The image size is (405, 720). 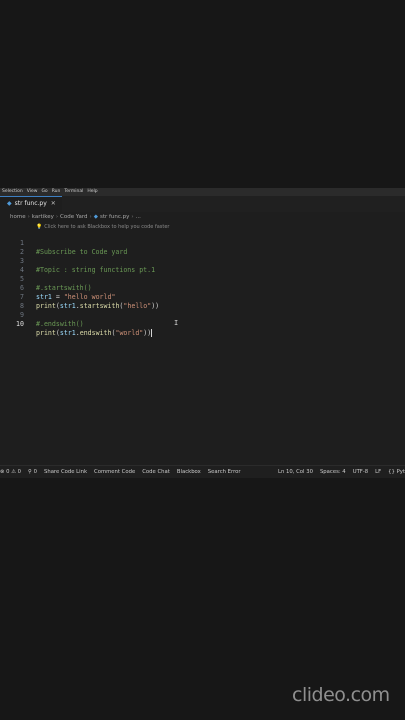 What do you see at coordinates (42, 315) in the screenshot?
I see `code-line: 9 #.endswith()` at bounding box center [42, 315].